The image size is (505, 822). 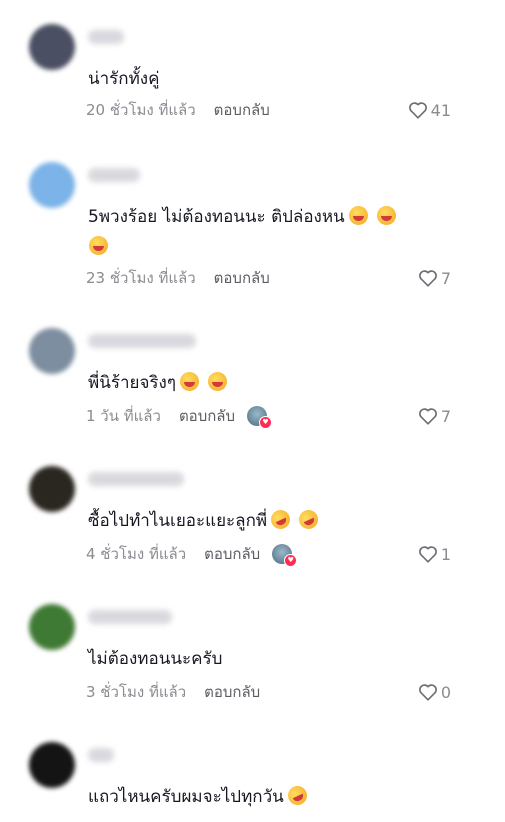 I want to click on comment-meta: 3 ชั่วโมง ที่แล้ว ตอบกลับ, so click(x=173, y=692).